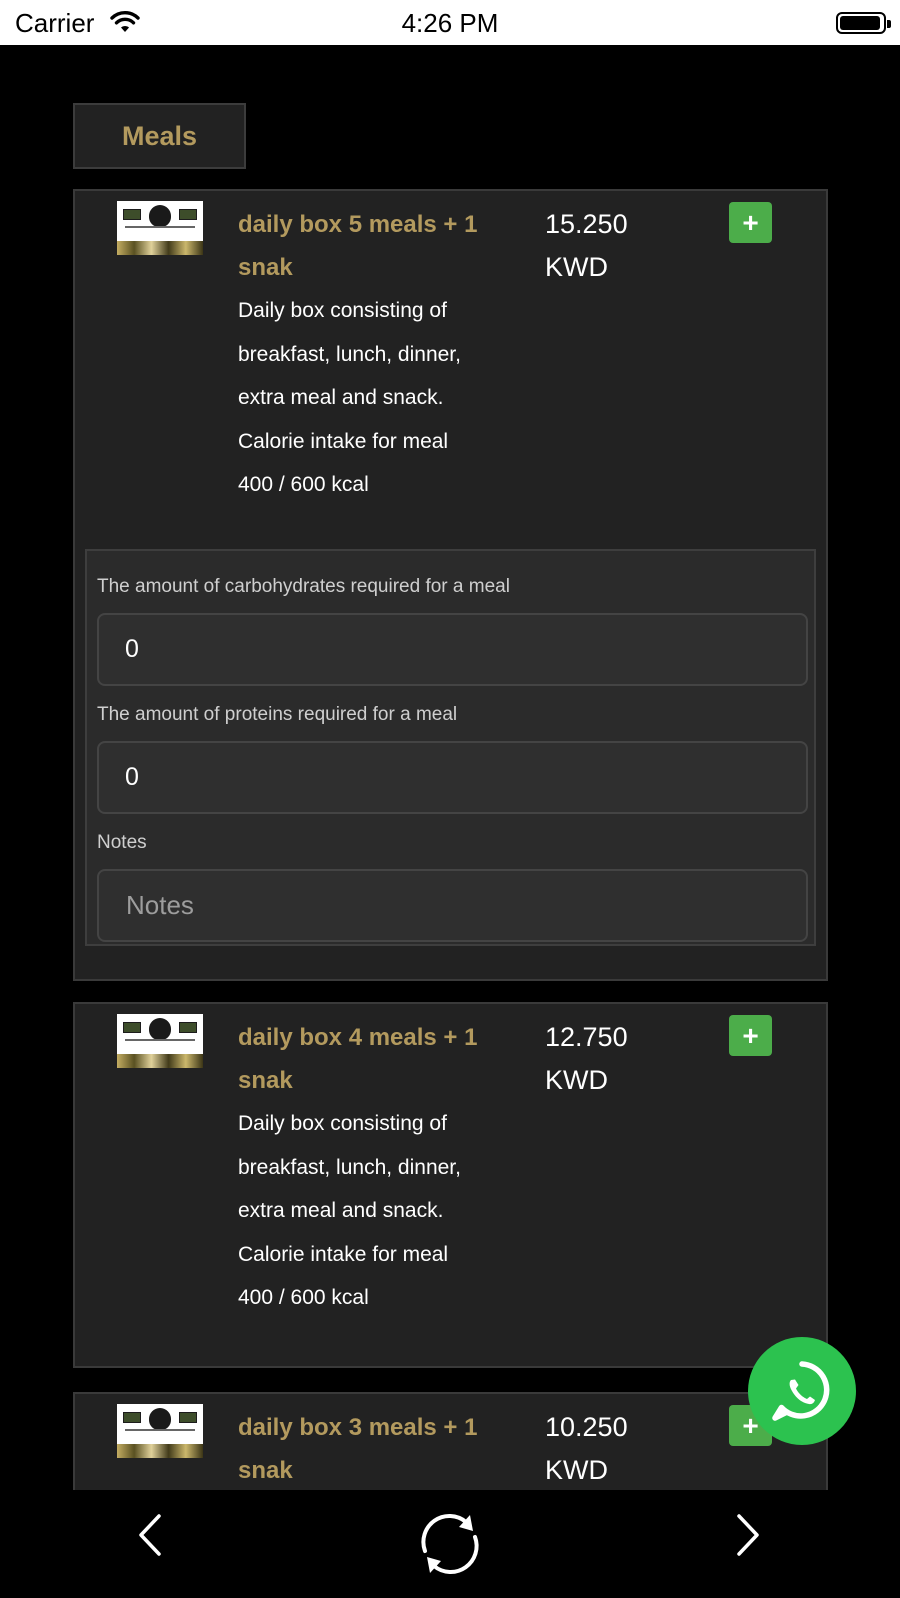  What do you see at coordinates (452, 649) in the screenshot?
I see `carbs-input: 0` at bounding box center [452, 649].